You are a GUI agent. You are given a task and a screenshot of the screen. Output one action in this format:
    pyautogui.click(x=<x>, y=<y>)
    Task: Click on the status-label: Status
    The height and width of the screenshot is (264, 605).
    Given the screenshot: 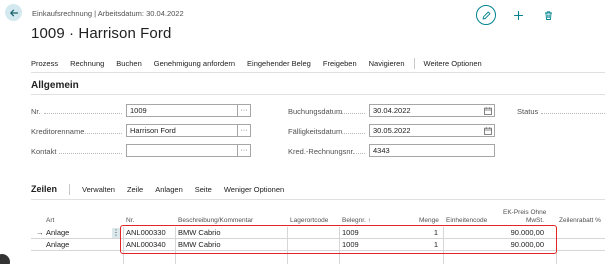 What is the action you would take?
    pyautogui.click(x=528, y=111)
    